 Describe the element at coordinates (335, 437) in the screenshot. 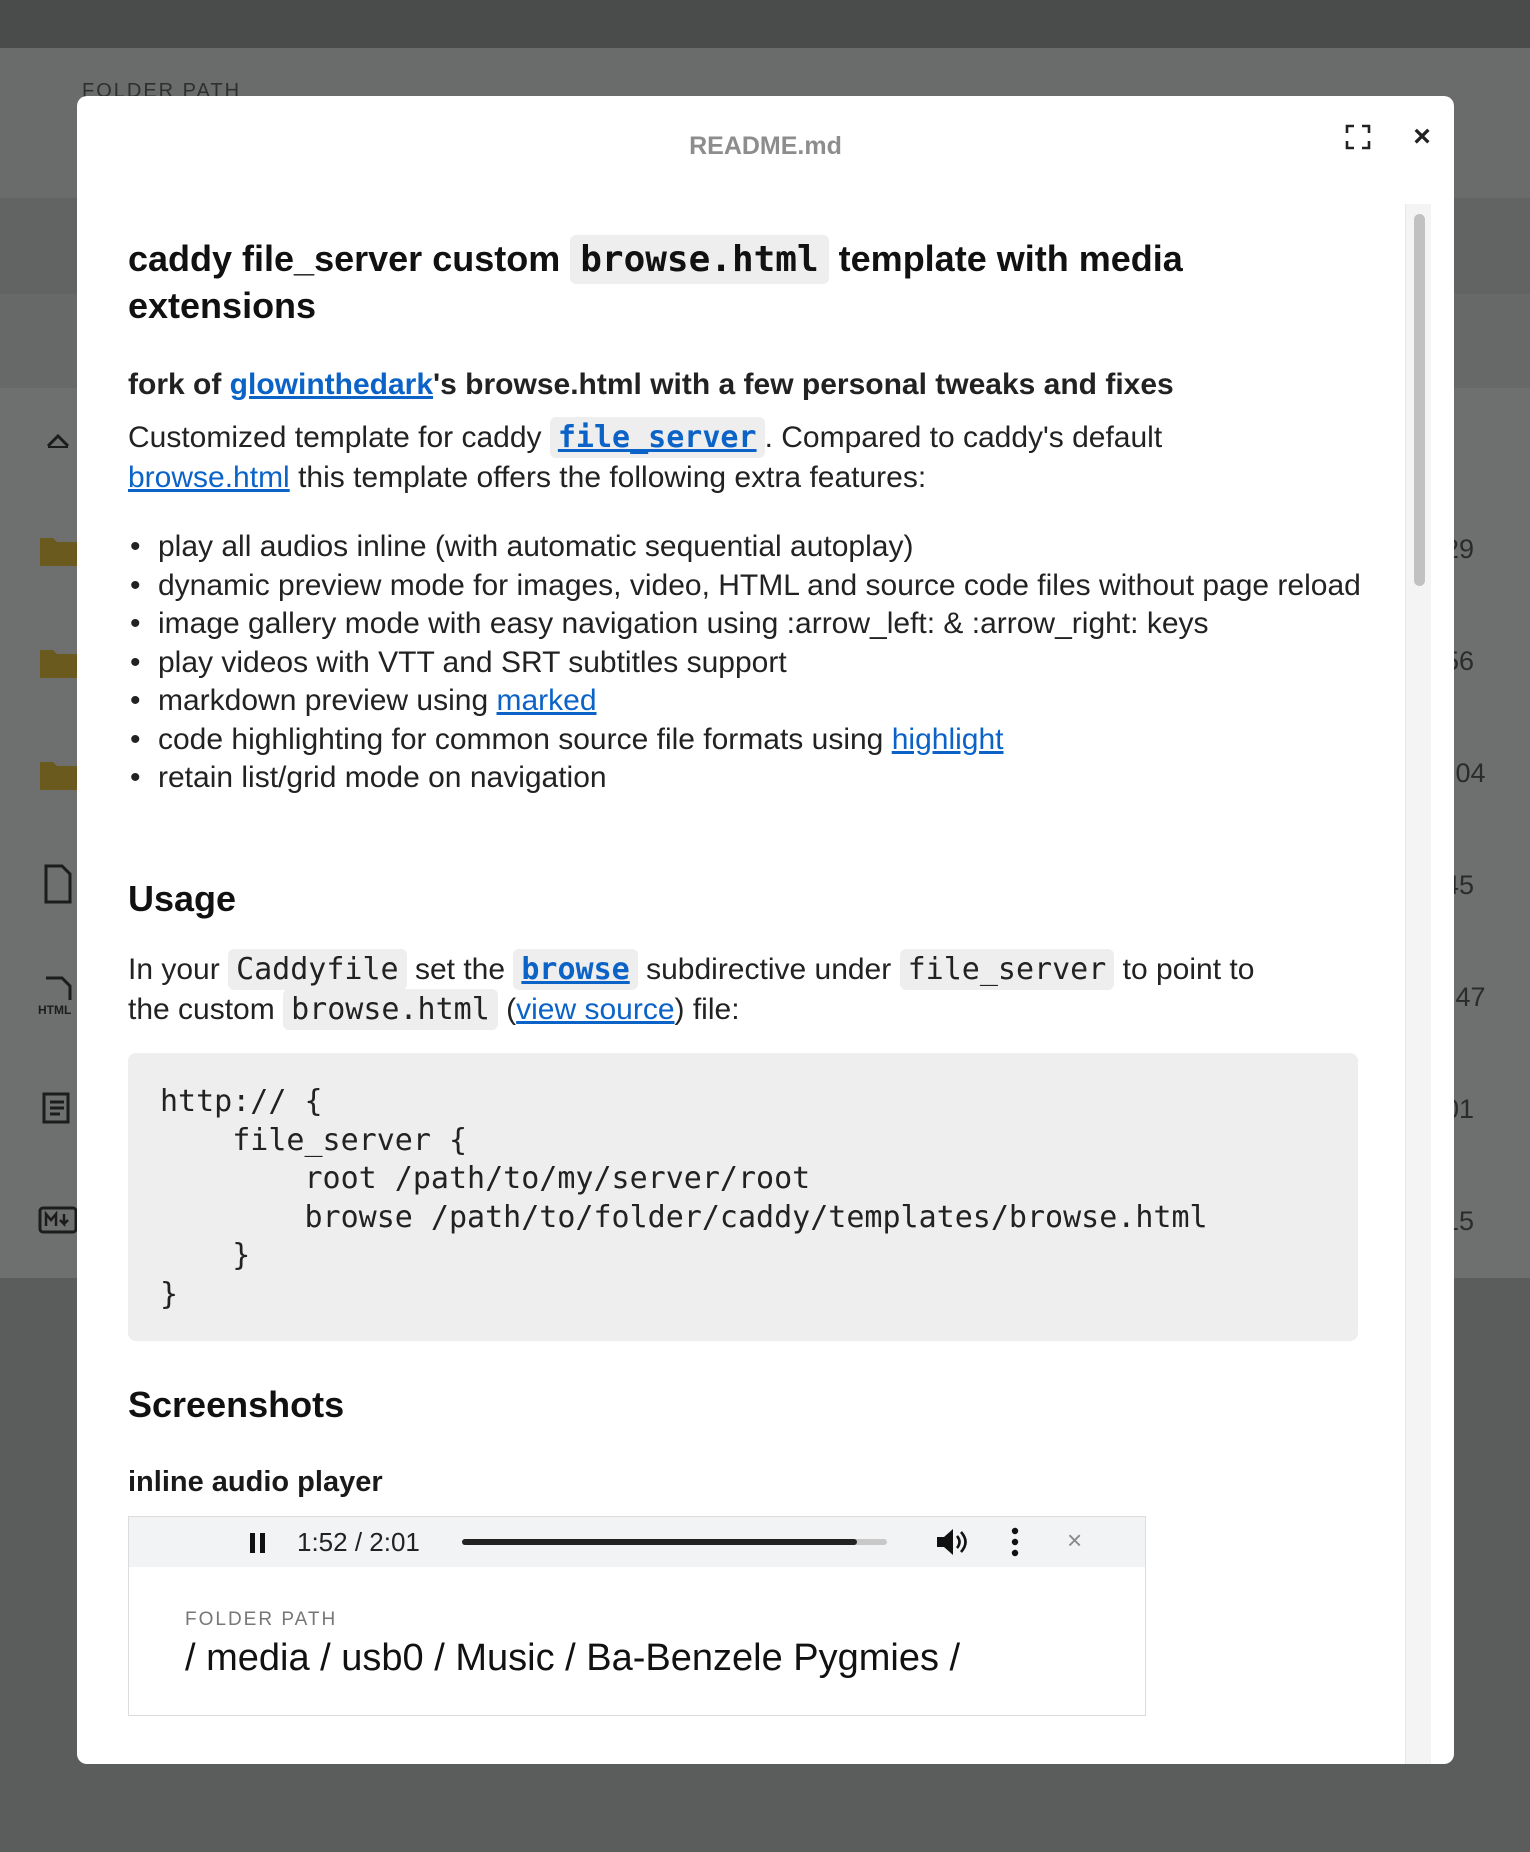

I see `intro-text: Customized template for caddy` at that location.